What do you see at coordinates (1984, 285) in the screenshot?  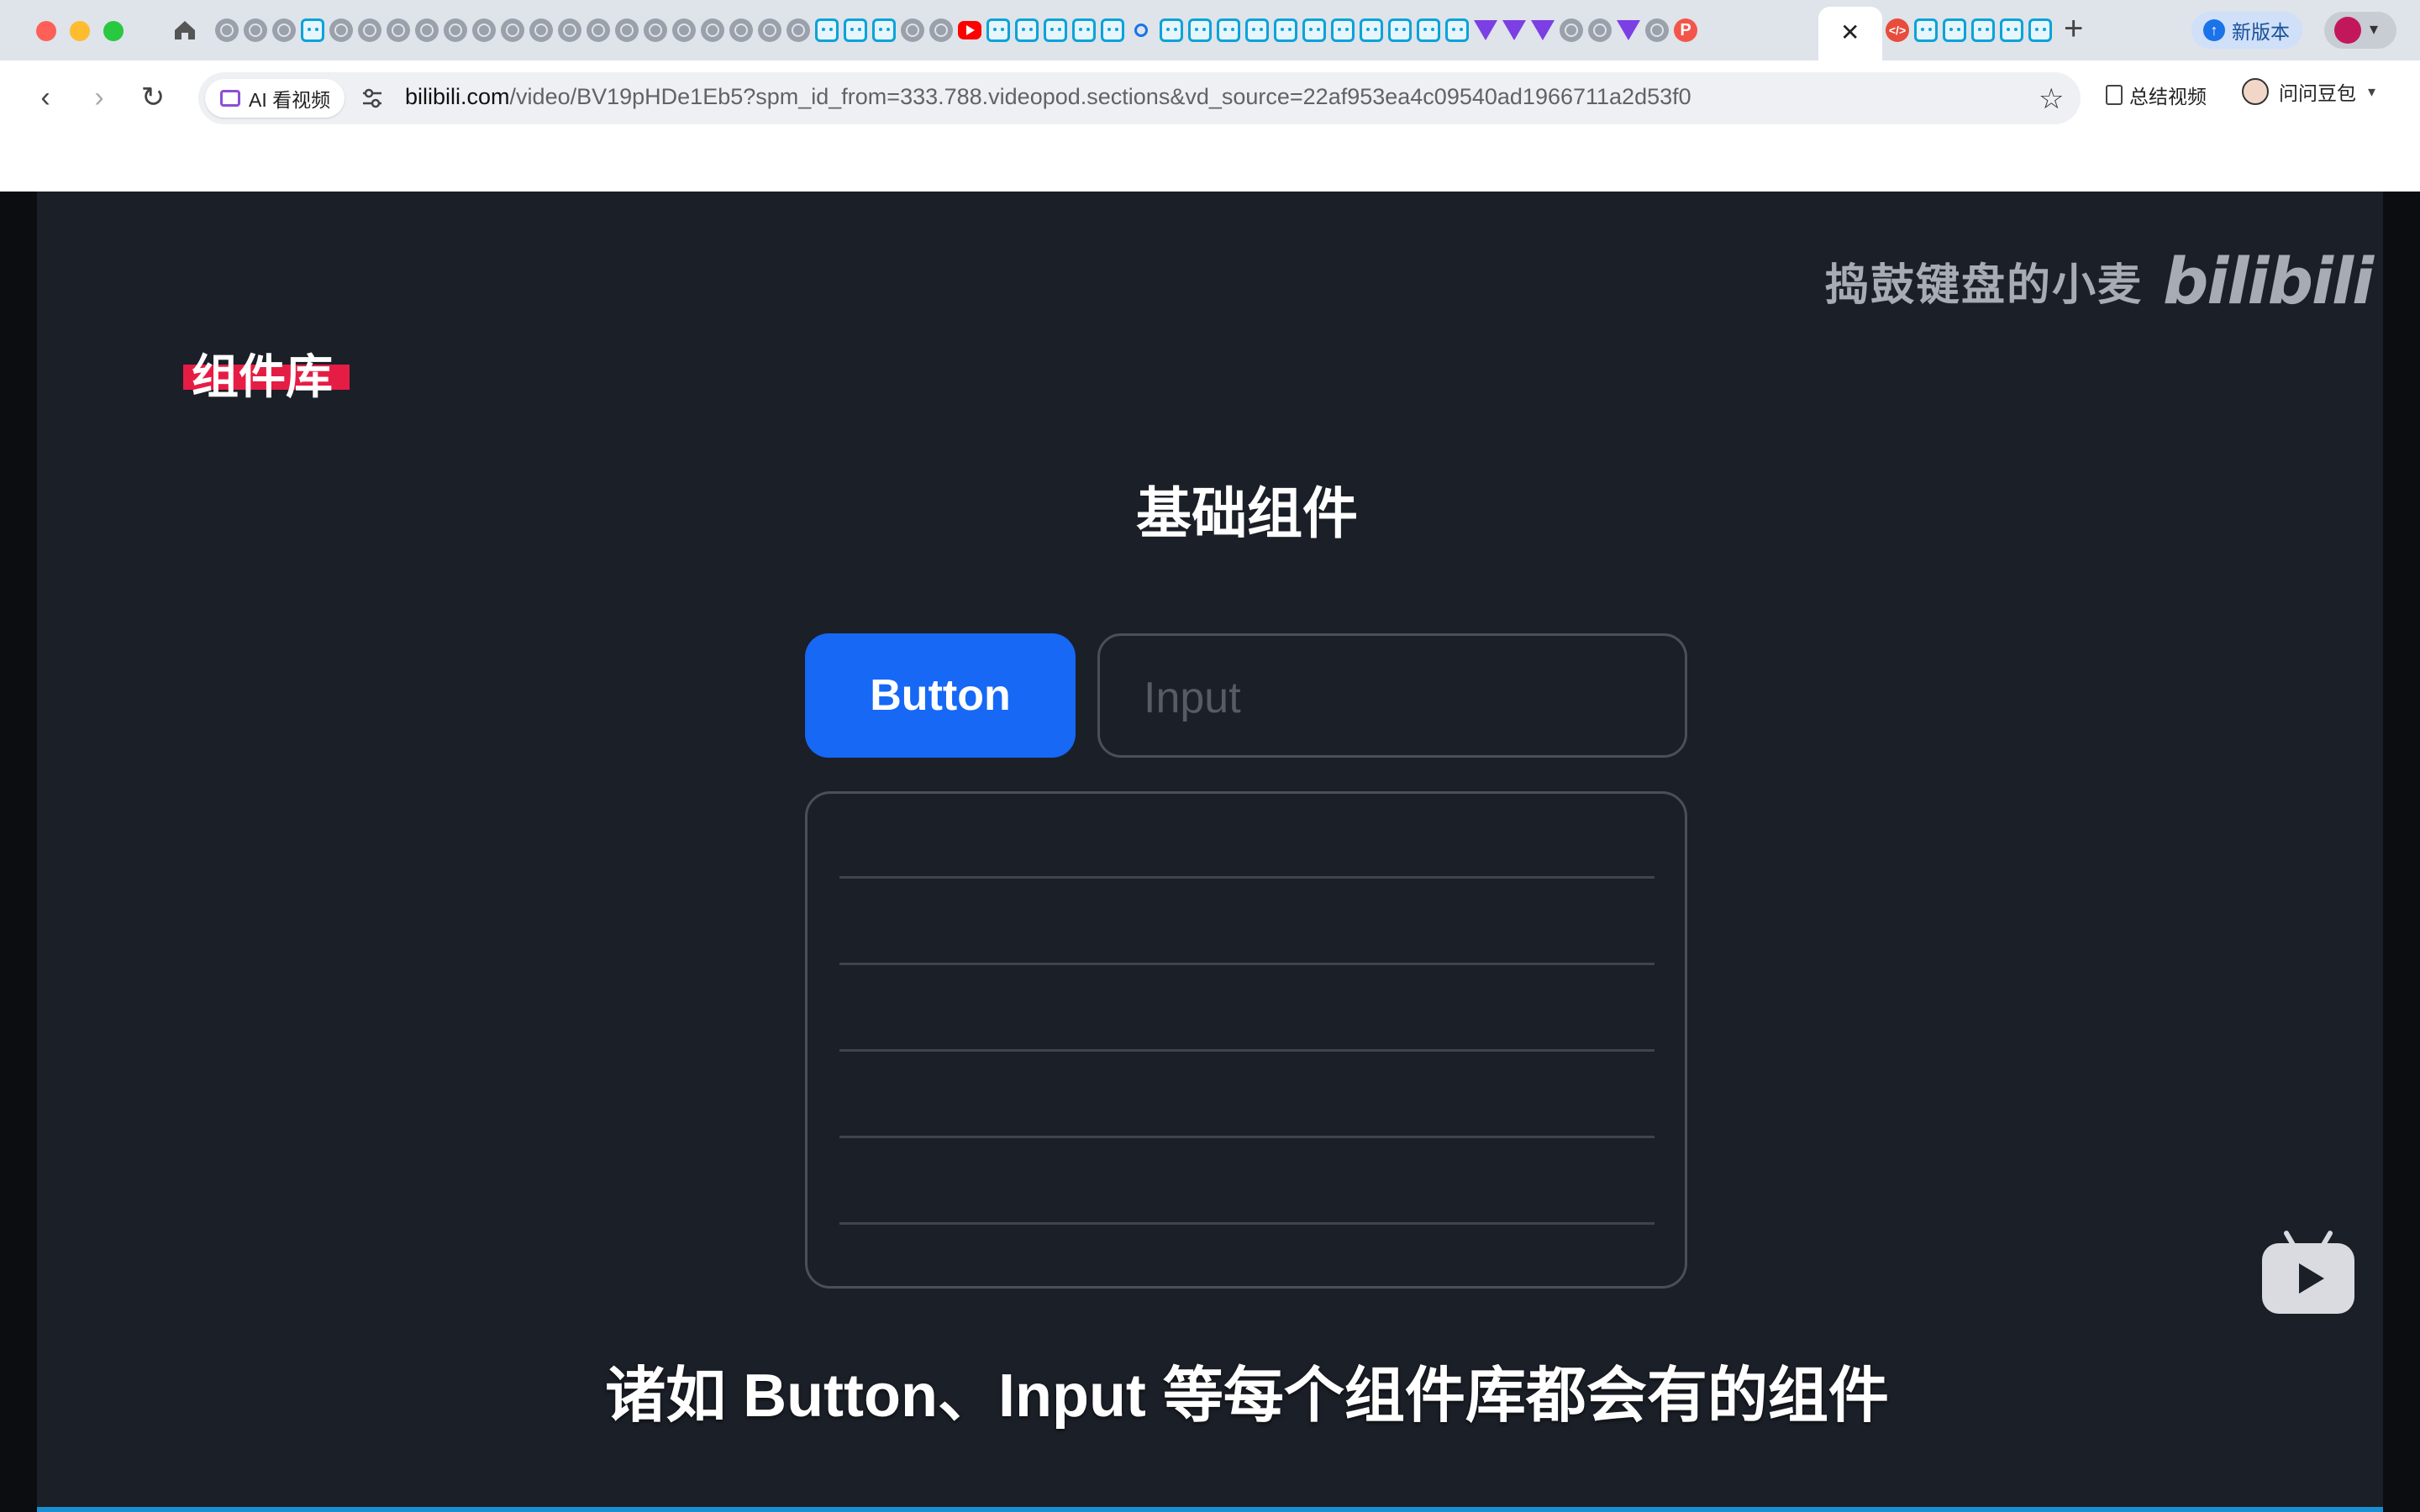 I see `watermark-name: 捣鼓键盘的小麦` at bounding box center [1984, 285].